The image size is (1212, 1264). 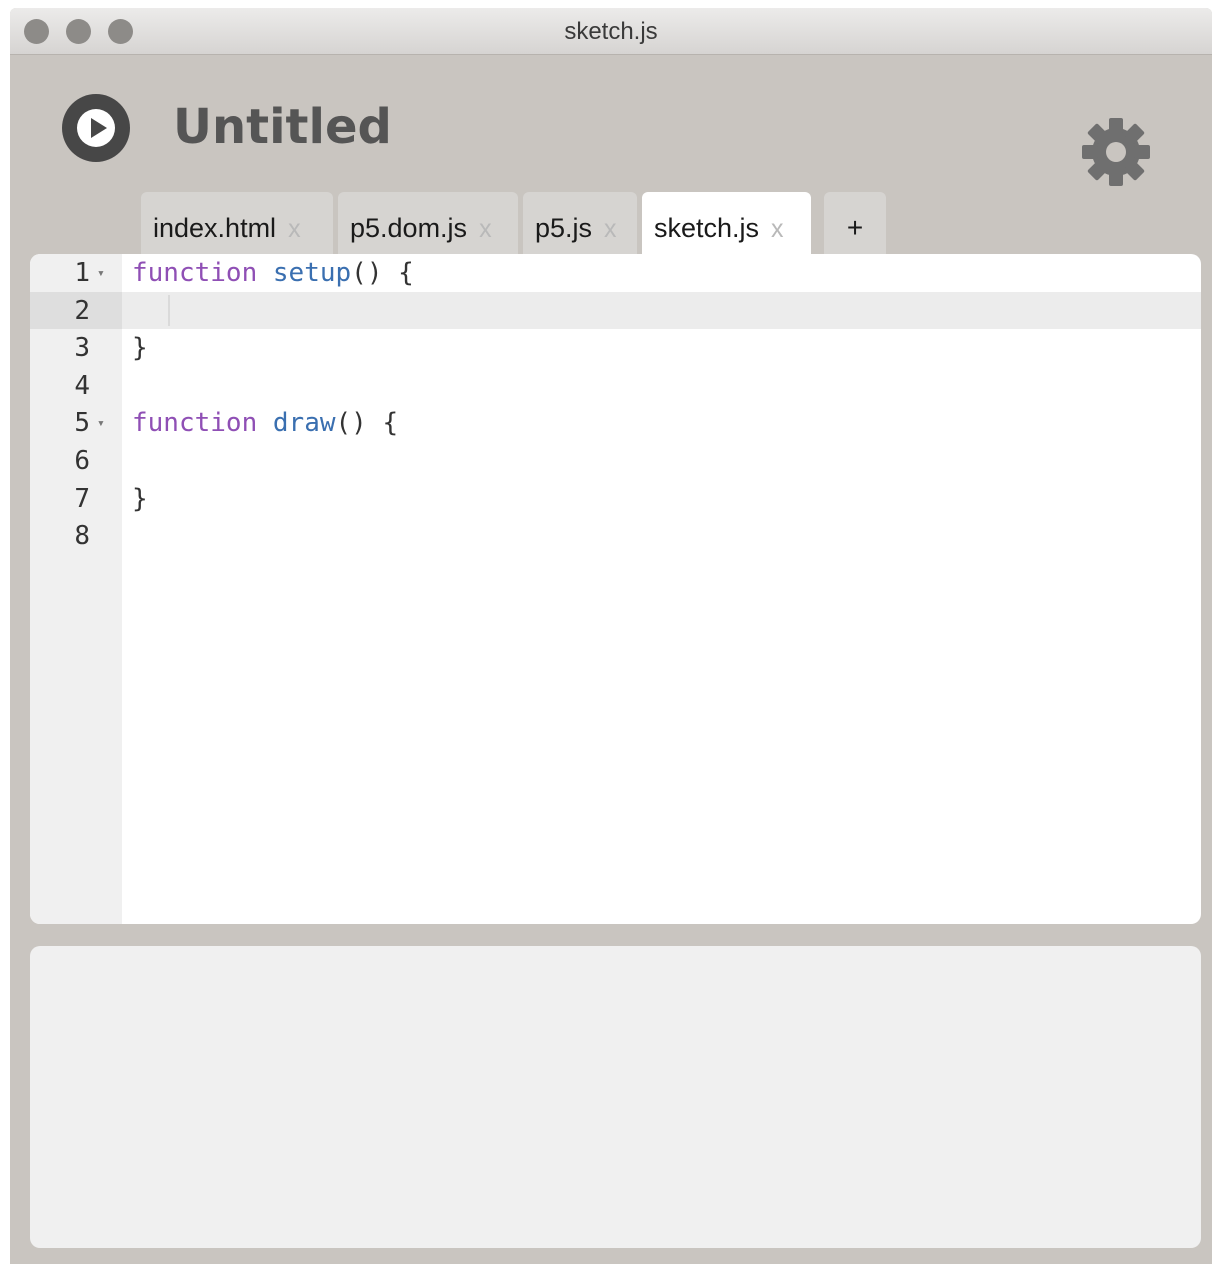 I want to click on settings-button, so click(x=1116, y=152).